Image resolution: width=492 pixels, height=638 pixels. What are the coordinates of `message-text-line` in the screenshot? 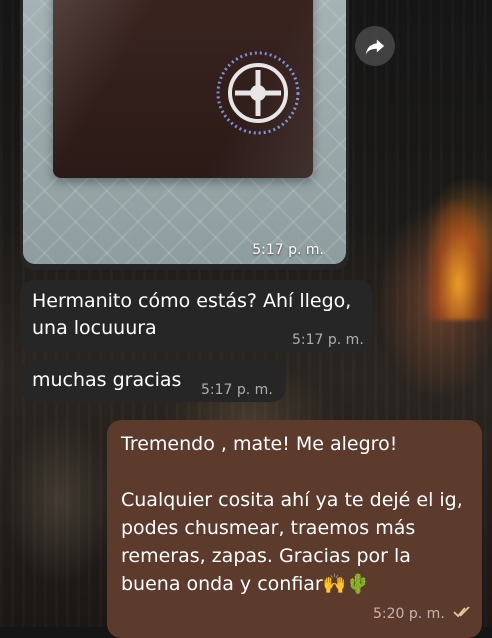 It's located at (294, 472).